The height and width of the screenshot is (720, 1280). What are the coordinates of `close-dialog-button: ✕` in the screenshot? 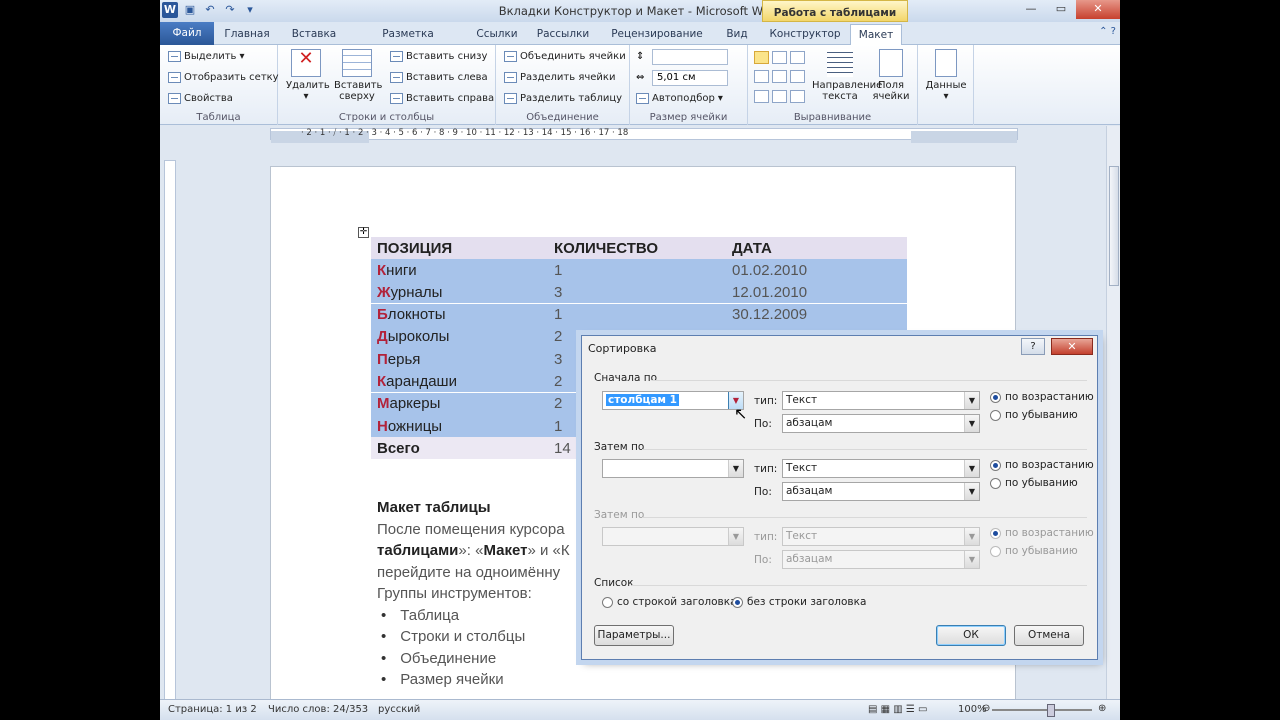 It's located at (1072, 346).